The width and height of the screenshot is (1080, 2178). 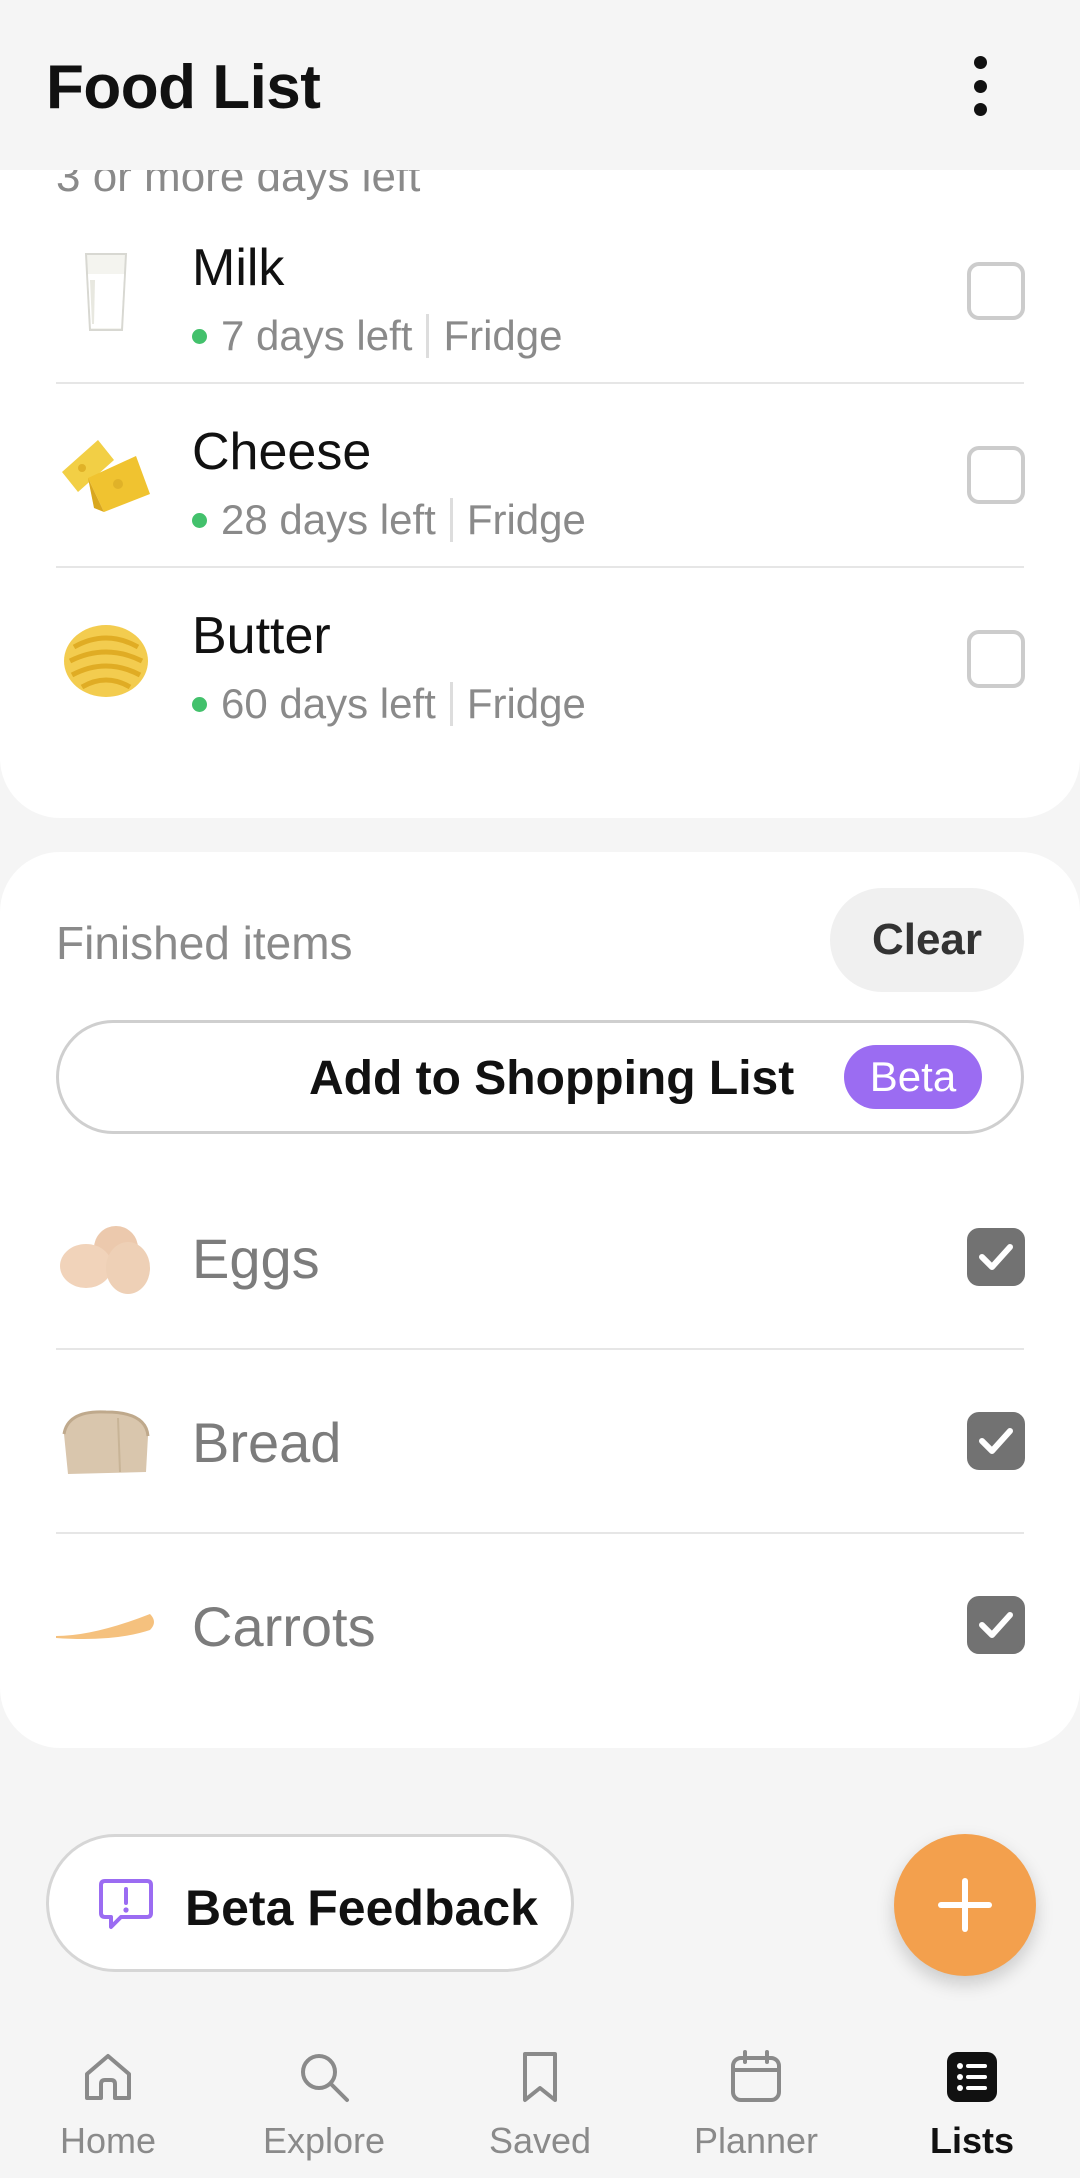 I want to click on nav-label: Explore, so click(x=324, y=2140).